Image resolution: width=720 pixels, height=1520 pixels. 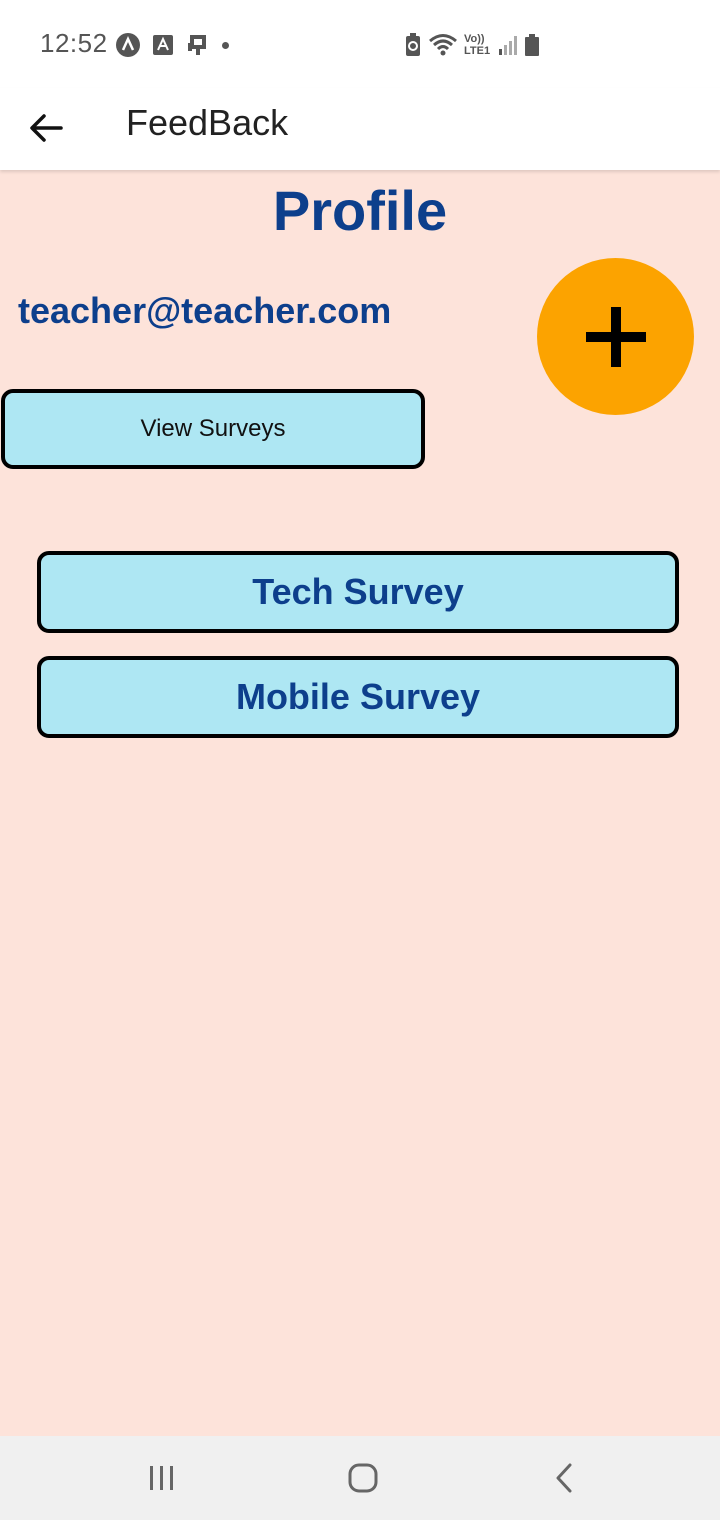 I want to click on recent-apps-button, so click(x=162, y=1478).